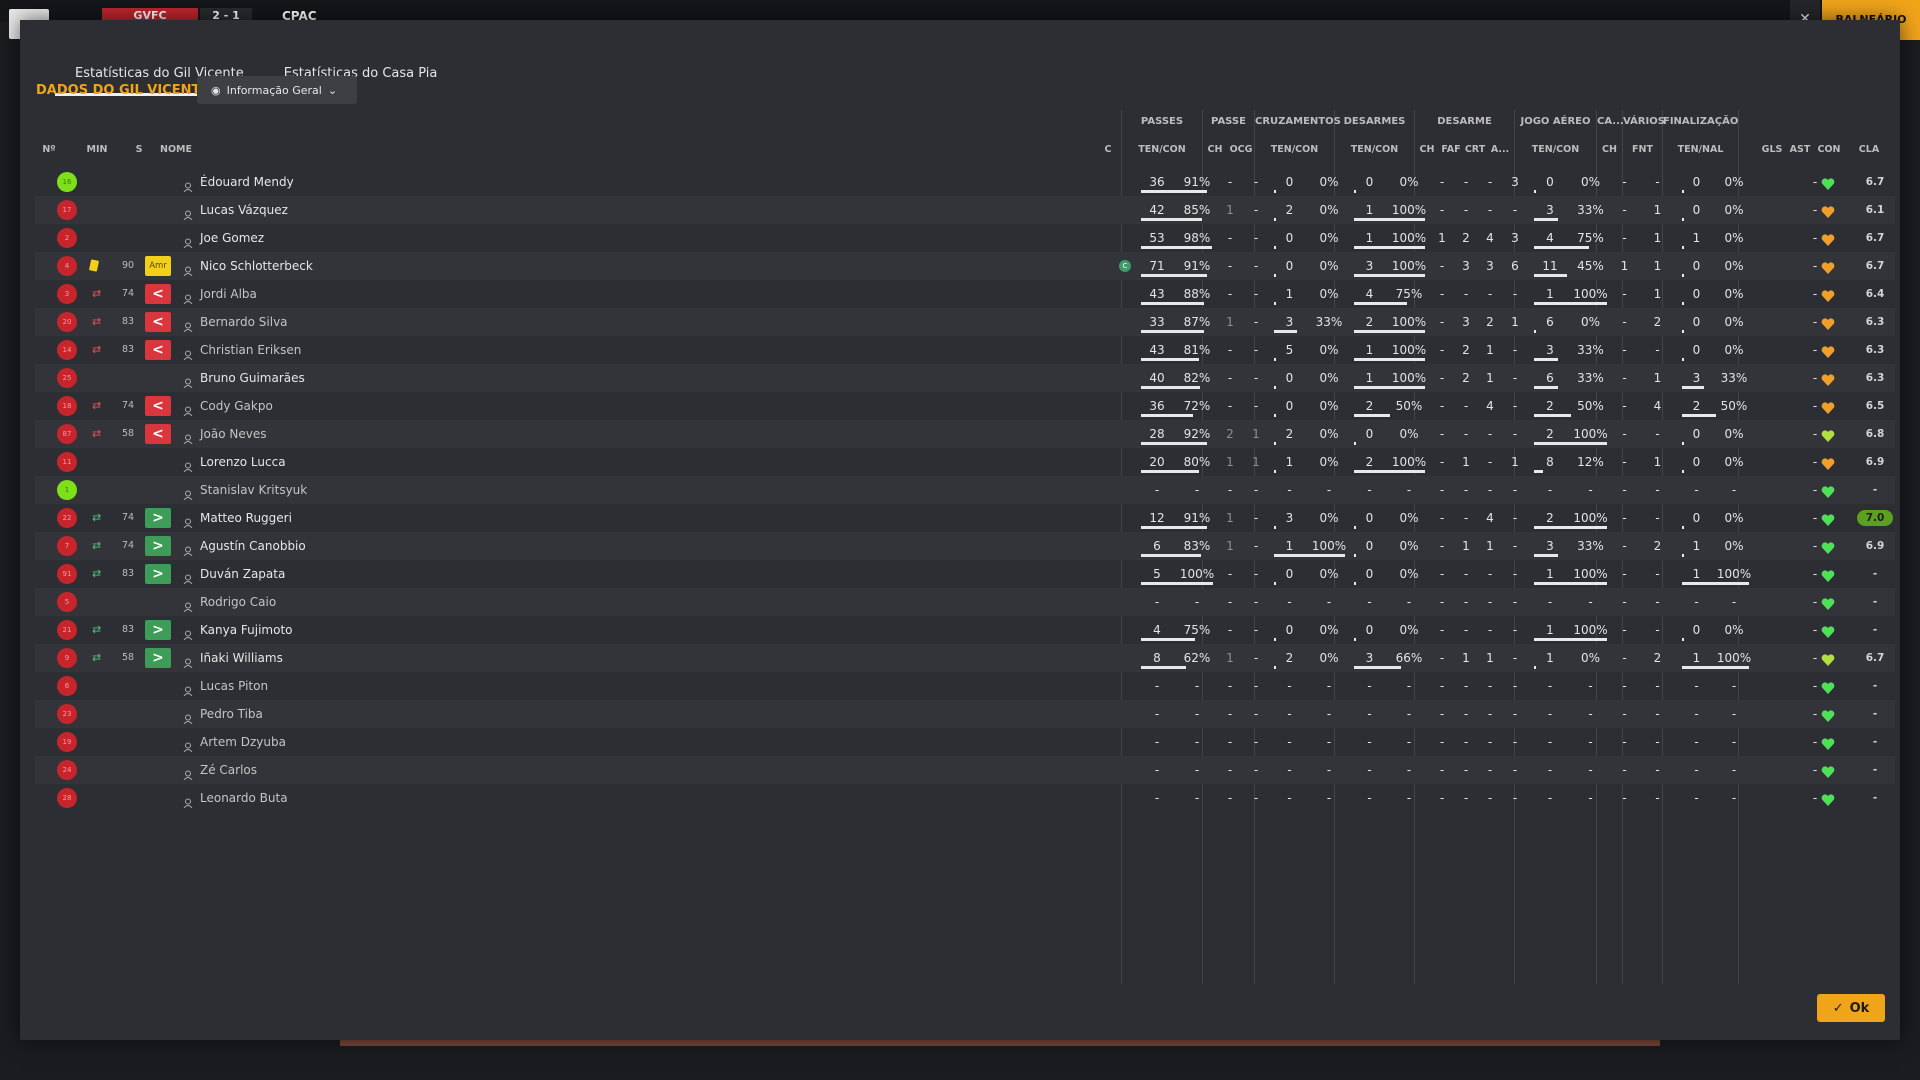 Image resolution: width=1920 pixels, height=1080 pixels. I want to click on player-name: Agustín Canobbio, so click(253, 546).